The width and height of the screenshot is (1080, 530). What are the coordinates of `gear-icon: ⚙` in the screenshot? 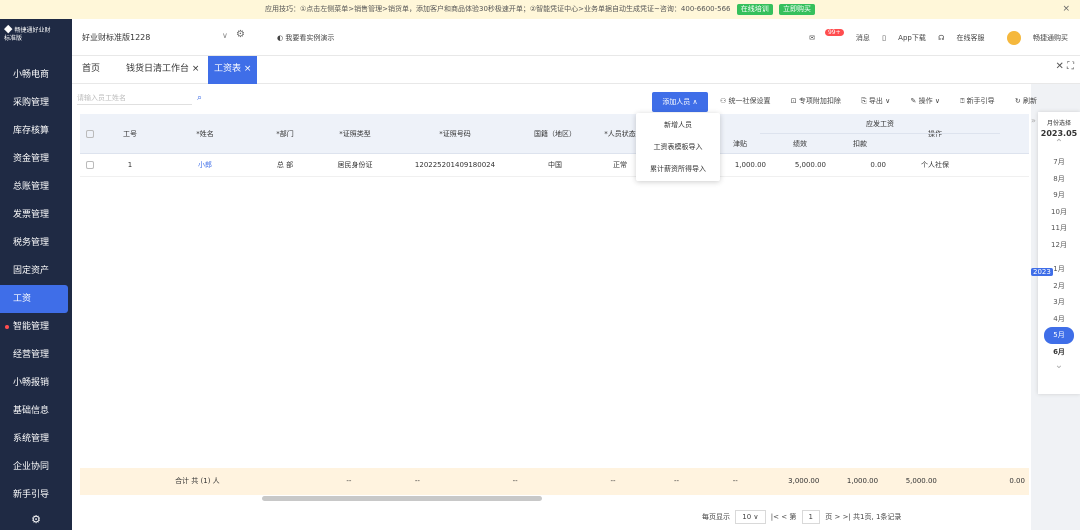 It's located at (240, 34).